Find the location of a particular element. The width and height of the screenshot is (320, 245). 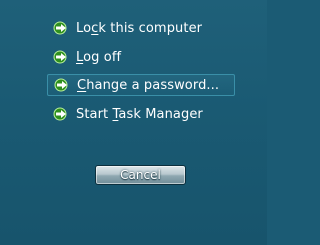

menu-label-part: ask Manager is located at coordinates (160, 114).